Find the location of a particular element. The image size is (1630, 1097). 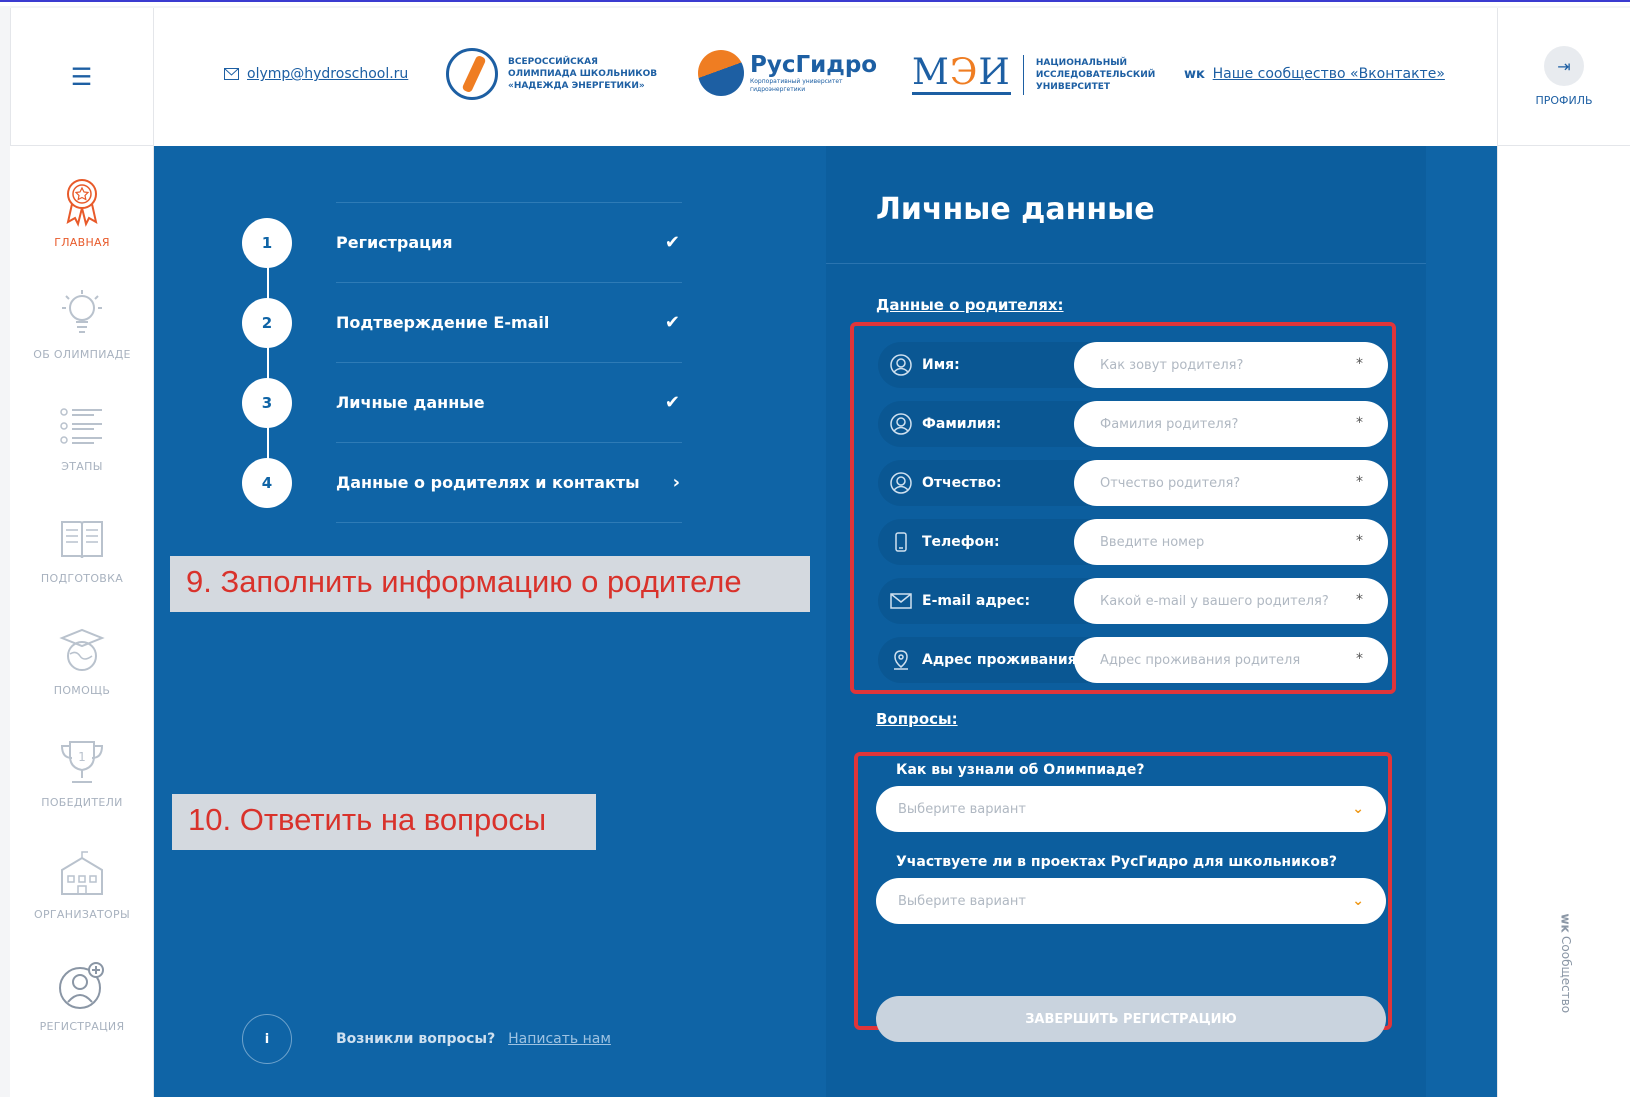

mpei-mark: МЭИ is located at coordinates (961, 73).